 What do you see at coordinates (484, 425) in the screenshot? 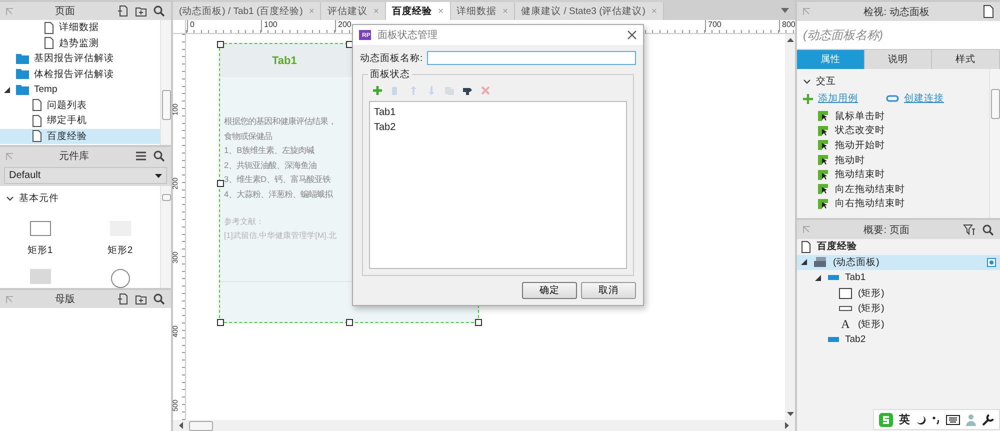
I see `horizontal-scrollbar` at bounding box center [484, 425].